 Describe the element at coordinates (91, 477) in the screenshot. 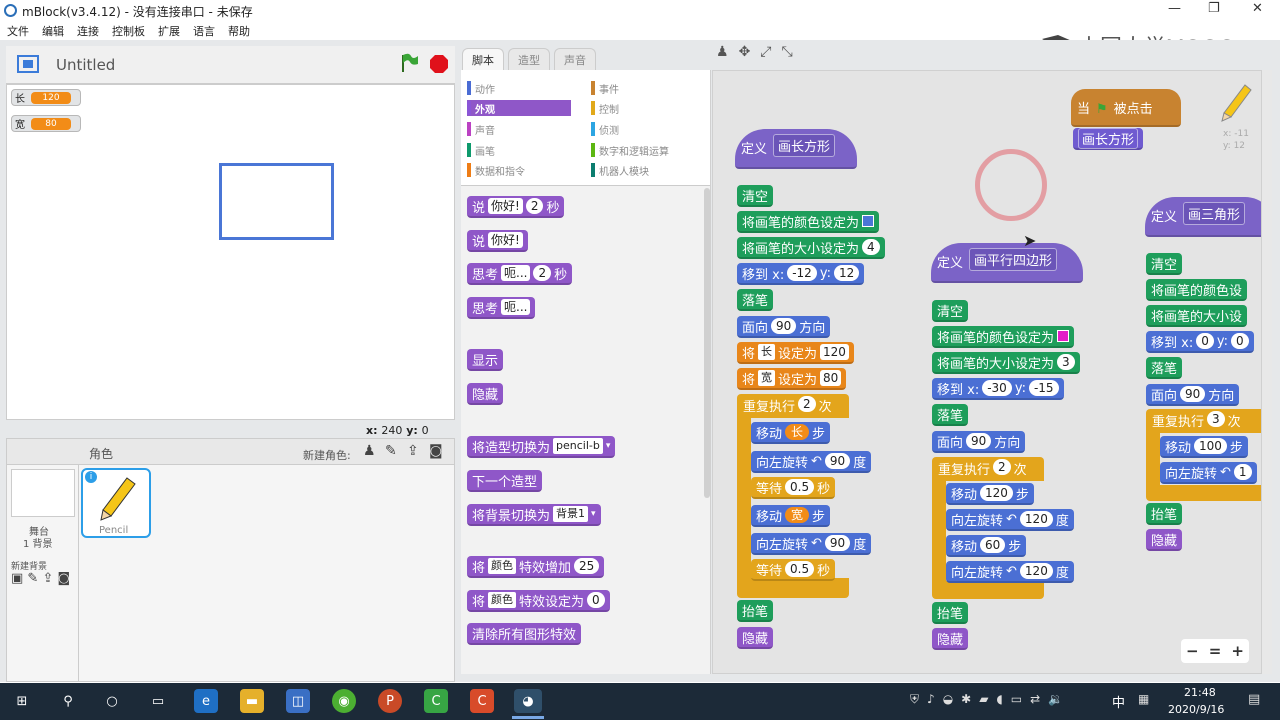

I see `info-icon: i` at that location.